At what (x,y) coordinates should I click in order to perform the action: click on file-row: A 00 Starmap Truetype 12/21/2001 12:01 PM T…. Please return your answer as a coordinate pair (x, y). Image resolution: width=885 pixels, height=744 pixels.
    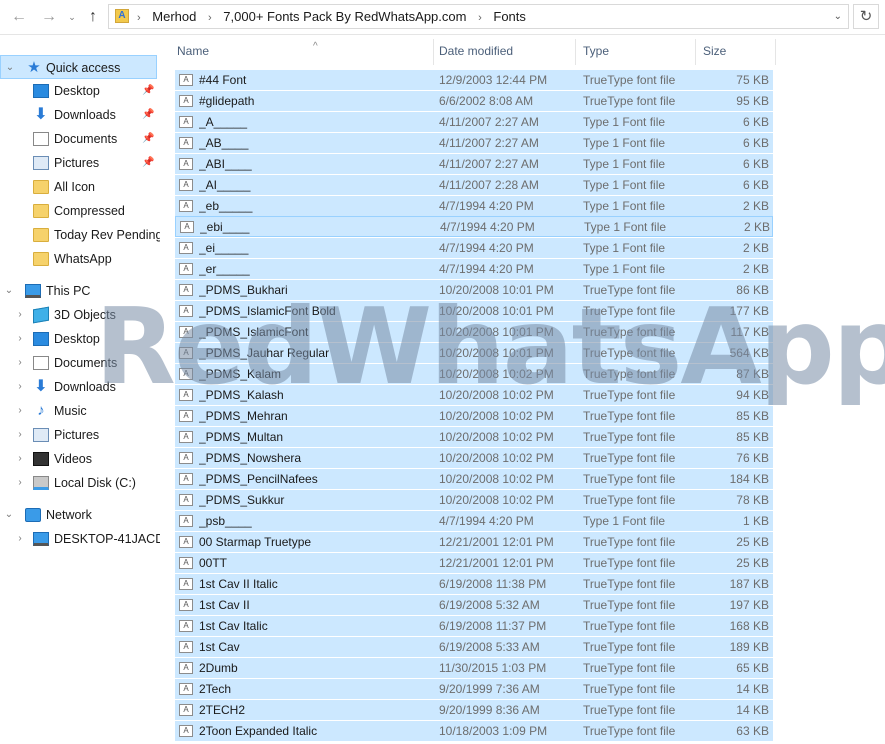
    Looking at the image, I should click on (474, 541).